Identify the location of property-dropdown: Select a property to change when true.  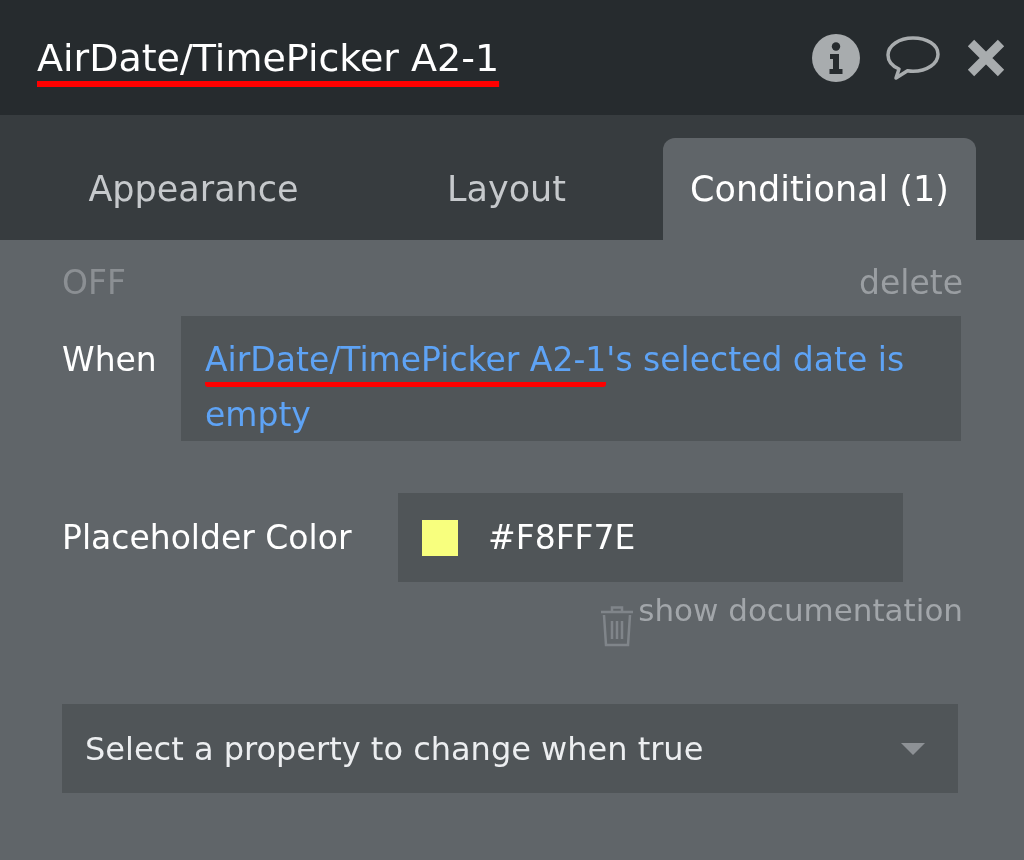
(510, 748).